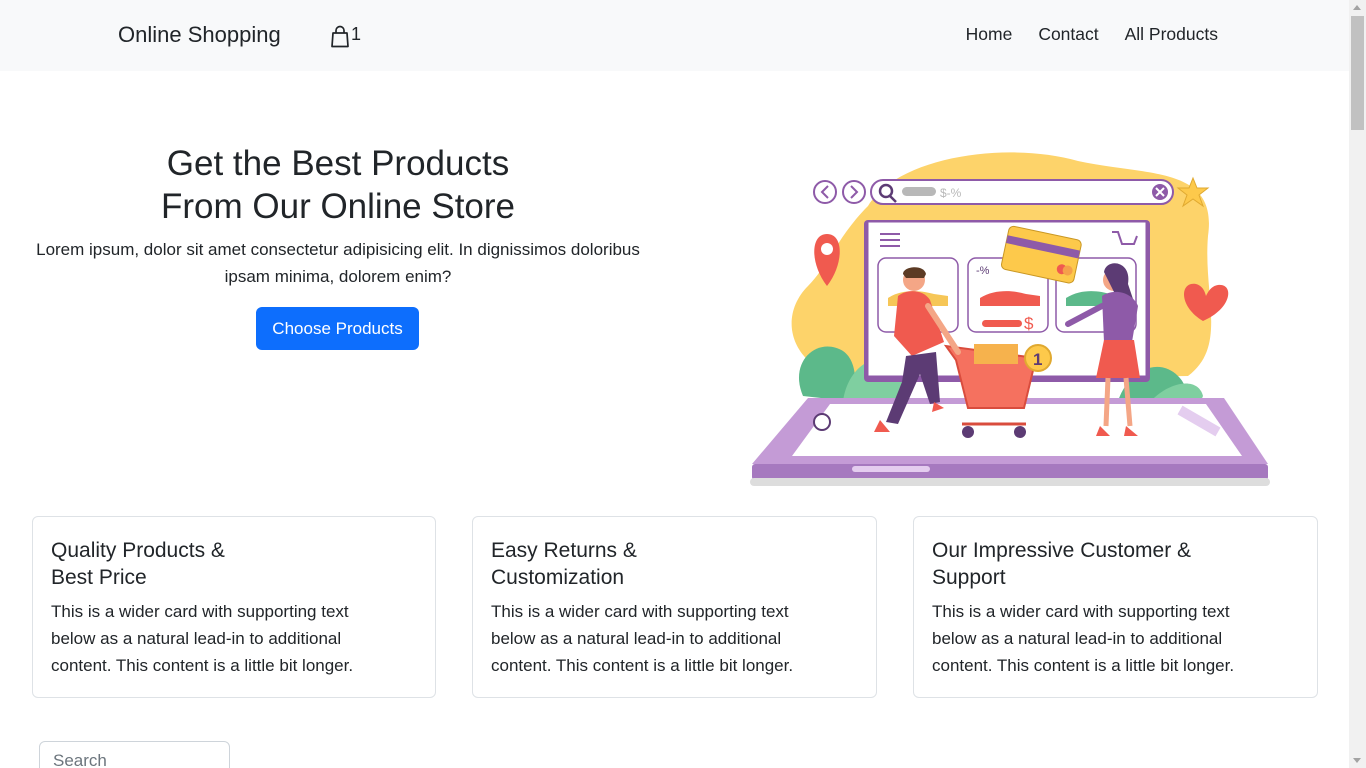 Image resolution: width=1366 pixels, height=768 pixels. I want to click on card-title-line2: Support, so click(969, 577).